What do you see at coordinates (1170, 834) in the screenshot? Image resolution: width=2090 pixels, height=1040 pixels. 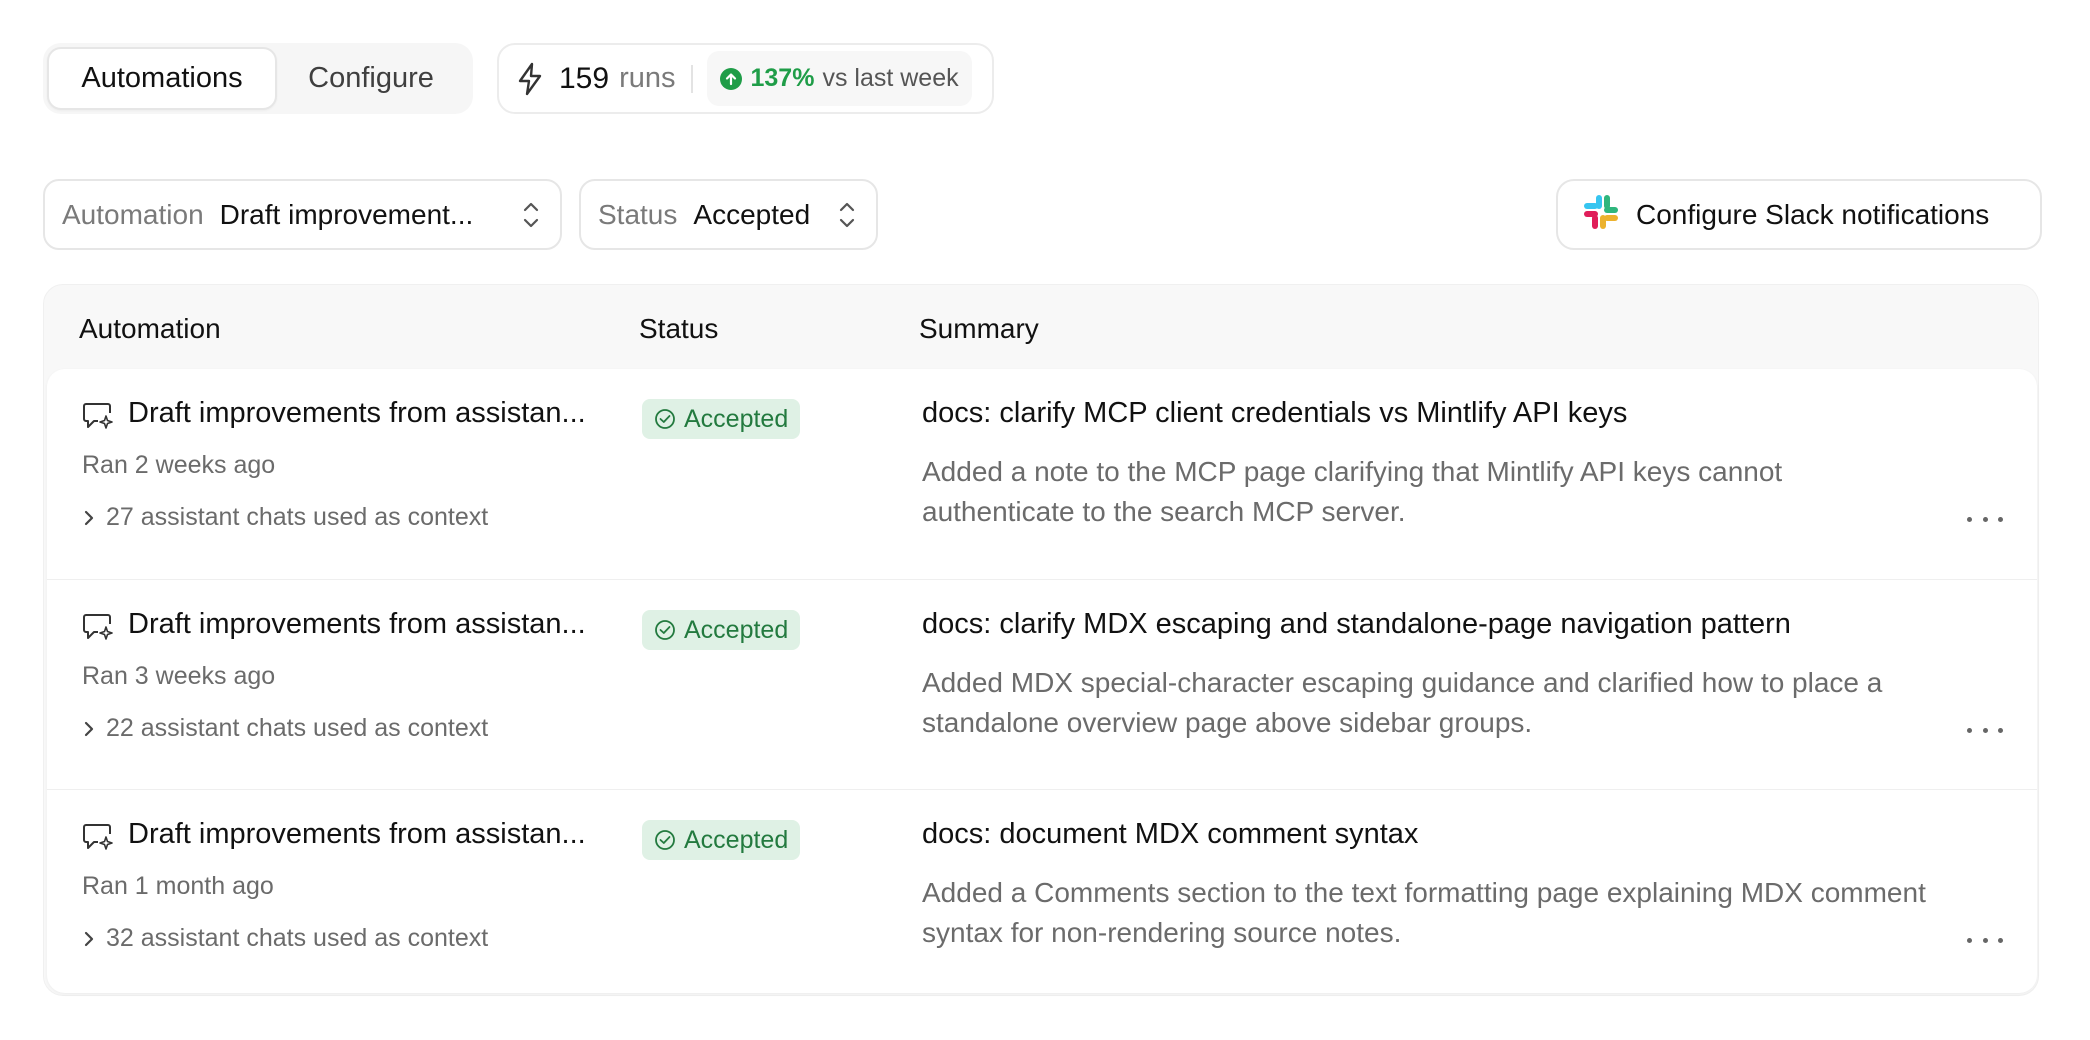 I see `summary-title: docs: document MDX comment syntax` at bounding box center [1170, 834].